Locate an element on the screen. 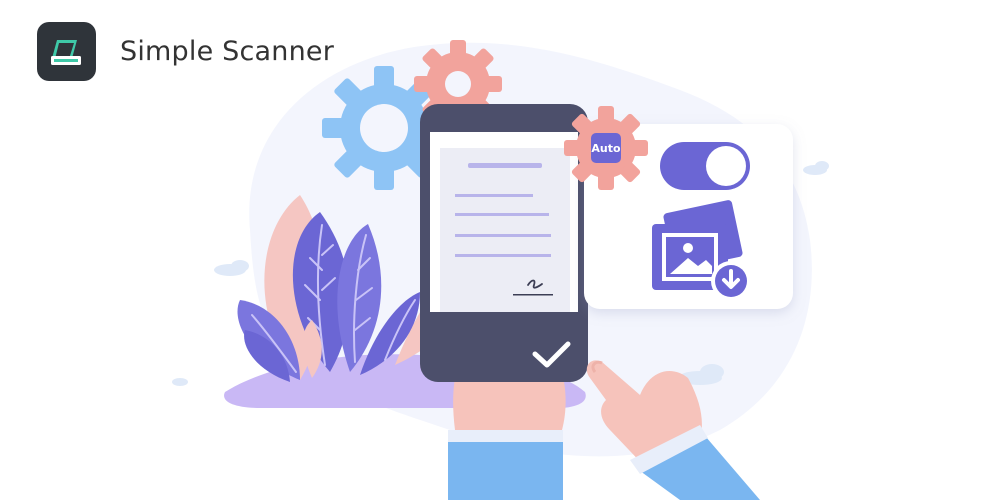 The image size is (1000, 500). document-page is located at coordinates (505, 230).